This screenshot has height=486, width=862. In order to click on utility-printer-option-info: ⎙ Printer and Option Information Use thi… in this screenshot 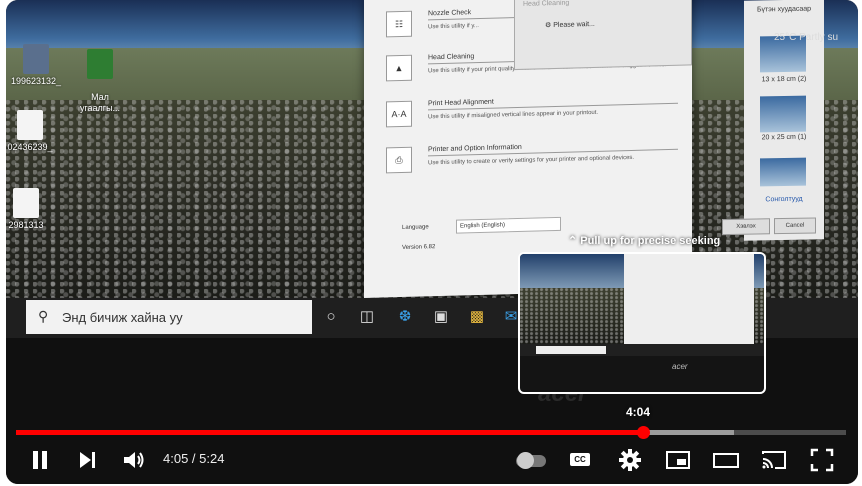, I will do `click(532, 156)`.